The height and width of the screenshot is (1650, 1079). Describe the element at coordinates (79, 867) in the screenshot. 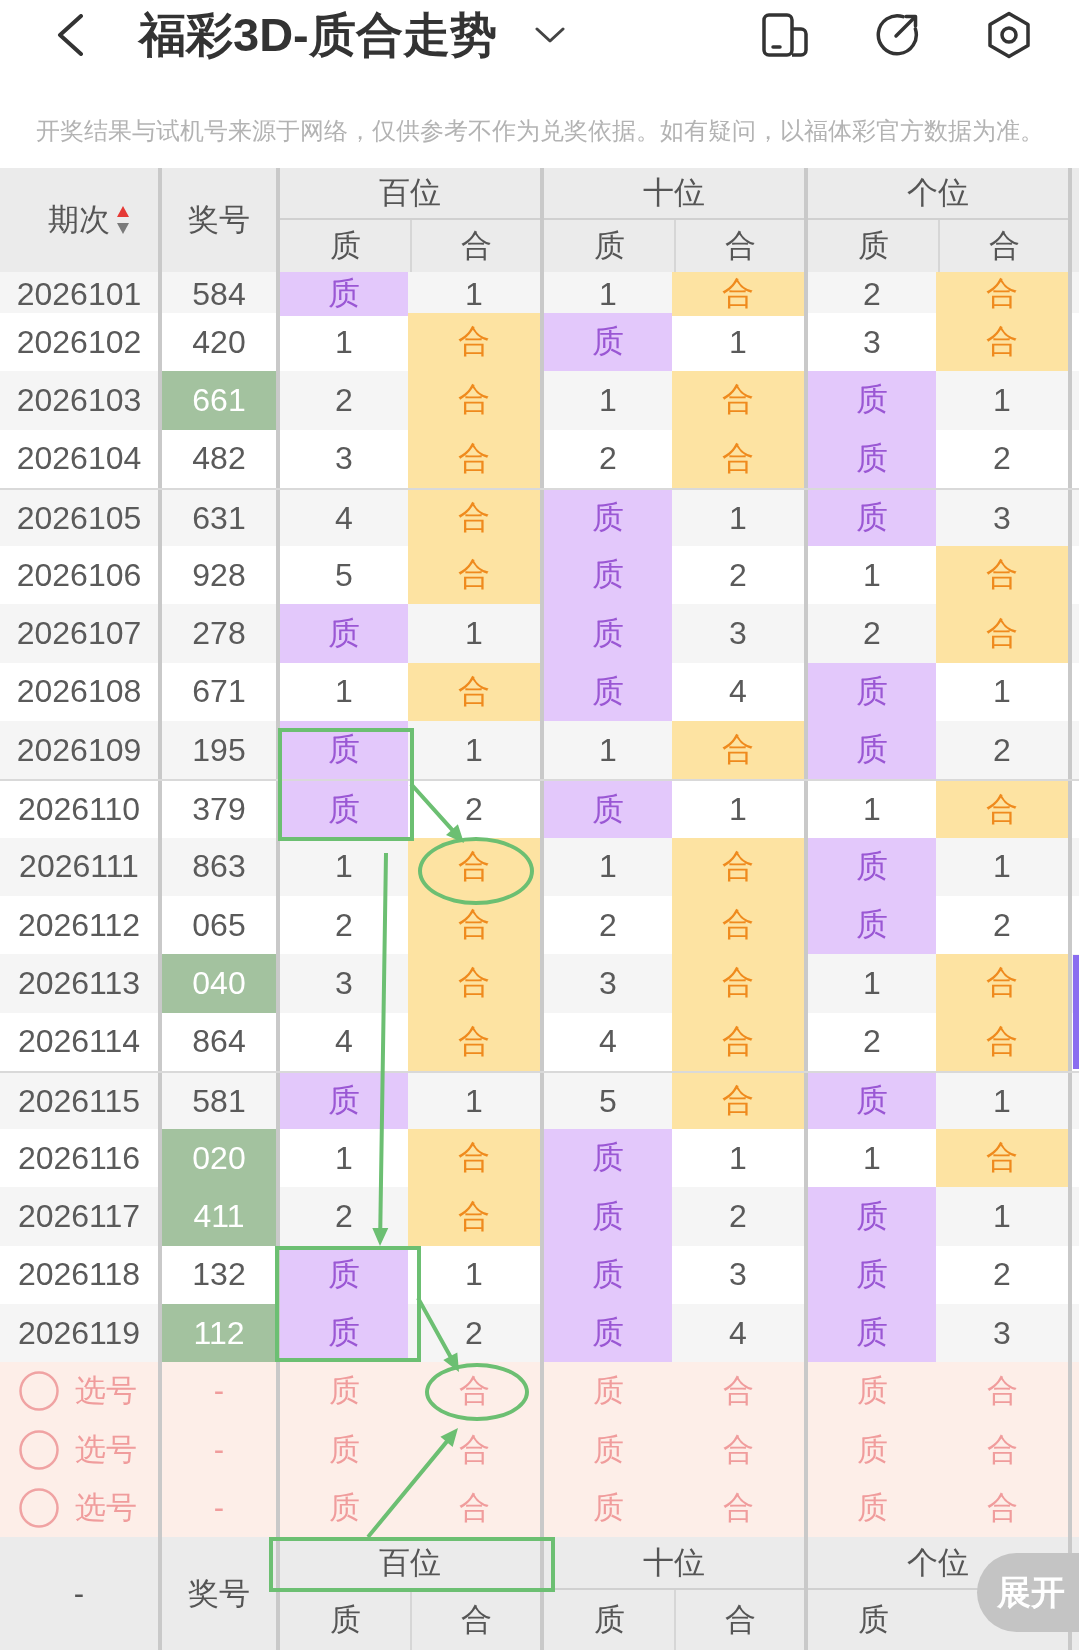

I see `period-cell-text: 2026111` at that location.